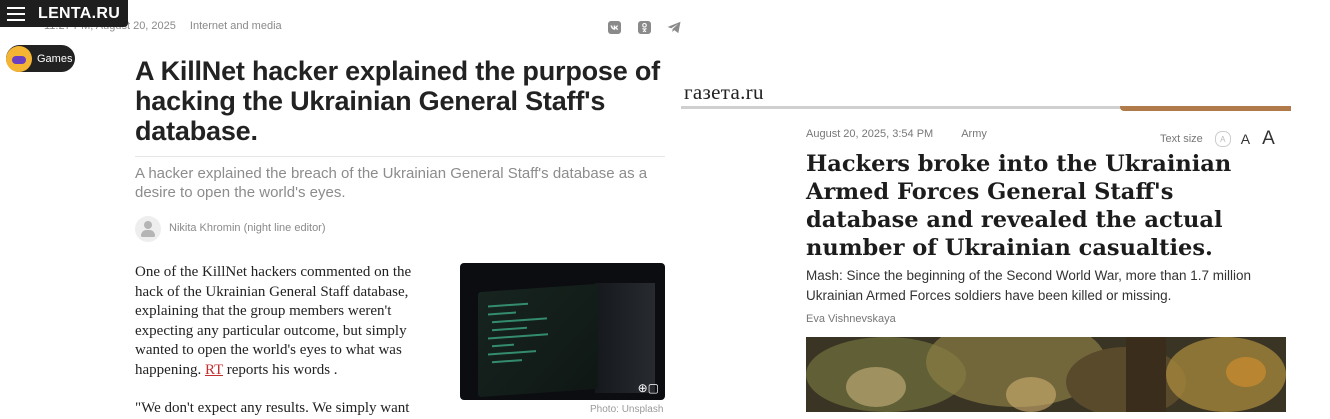 Image resolution: width=1330 pixels, height=419 pixels. I want to click on source-link: RT, so click(214, 370).